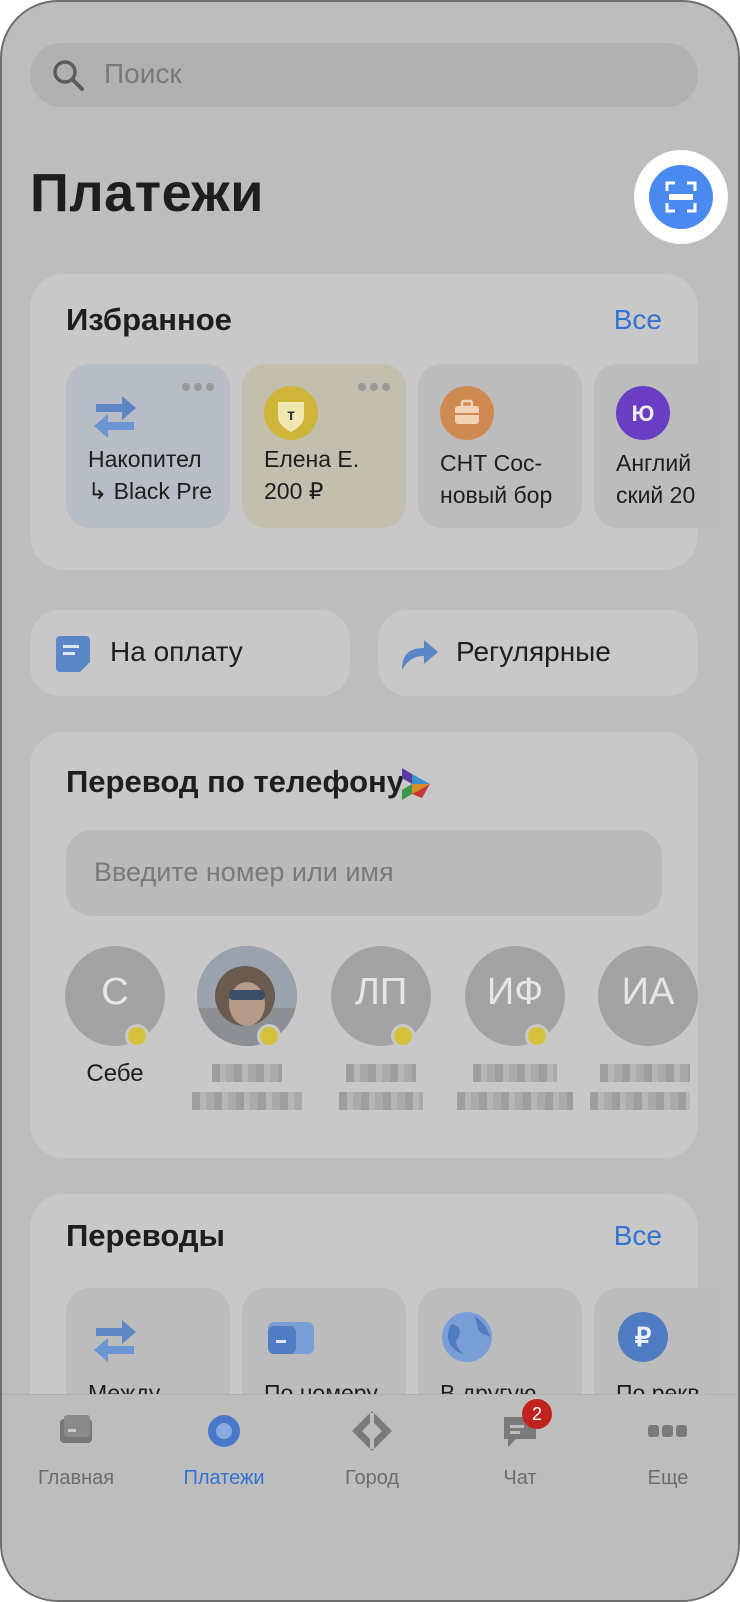 The width and height of the screenshot is (740, 1602). I want to click on transfer-arrows-icon, so click(115, 417).